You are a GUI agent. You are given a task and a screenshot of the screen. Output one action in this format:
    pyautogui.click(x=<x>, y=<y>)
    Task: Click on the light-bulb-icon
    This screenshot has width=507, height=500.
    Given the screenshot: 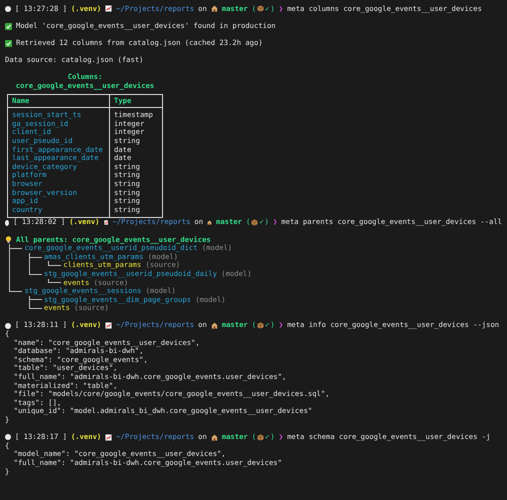 What is the action you would take?
    pyautogui.click(x=8, y=240)
    